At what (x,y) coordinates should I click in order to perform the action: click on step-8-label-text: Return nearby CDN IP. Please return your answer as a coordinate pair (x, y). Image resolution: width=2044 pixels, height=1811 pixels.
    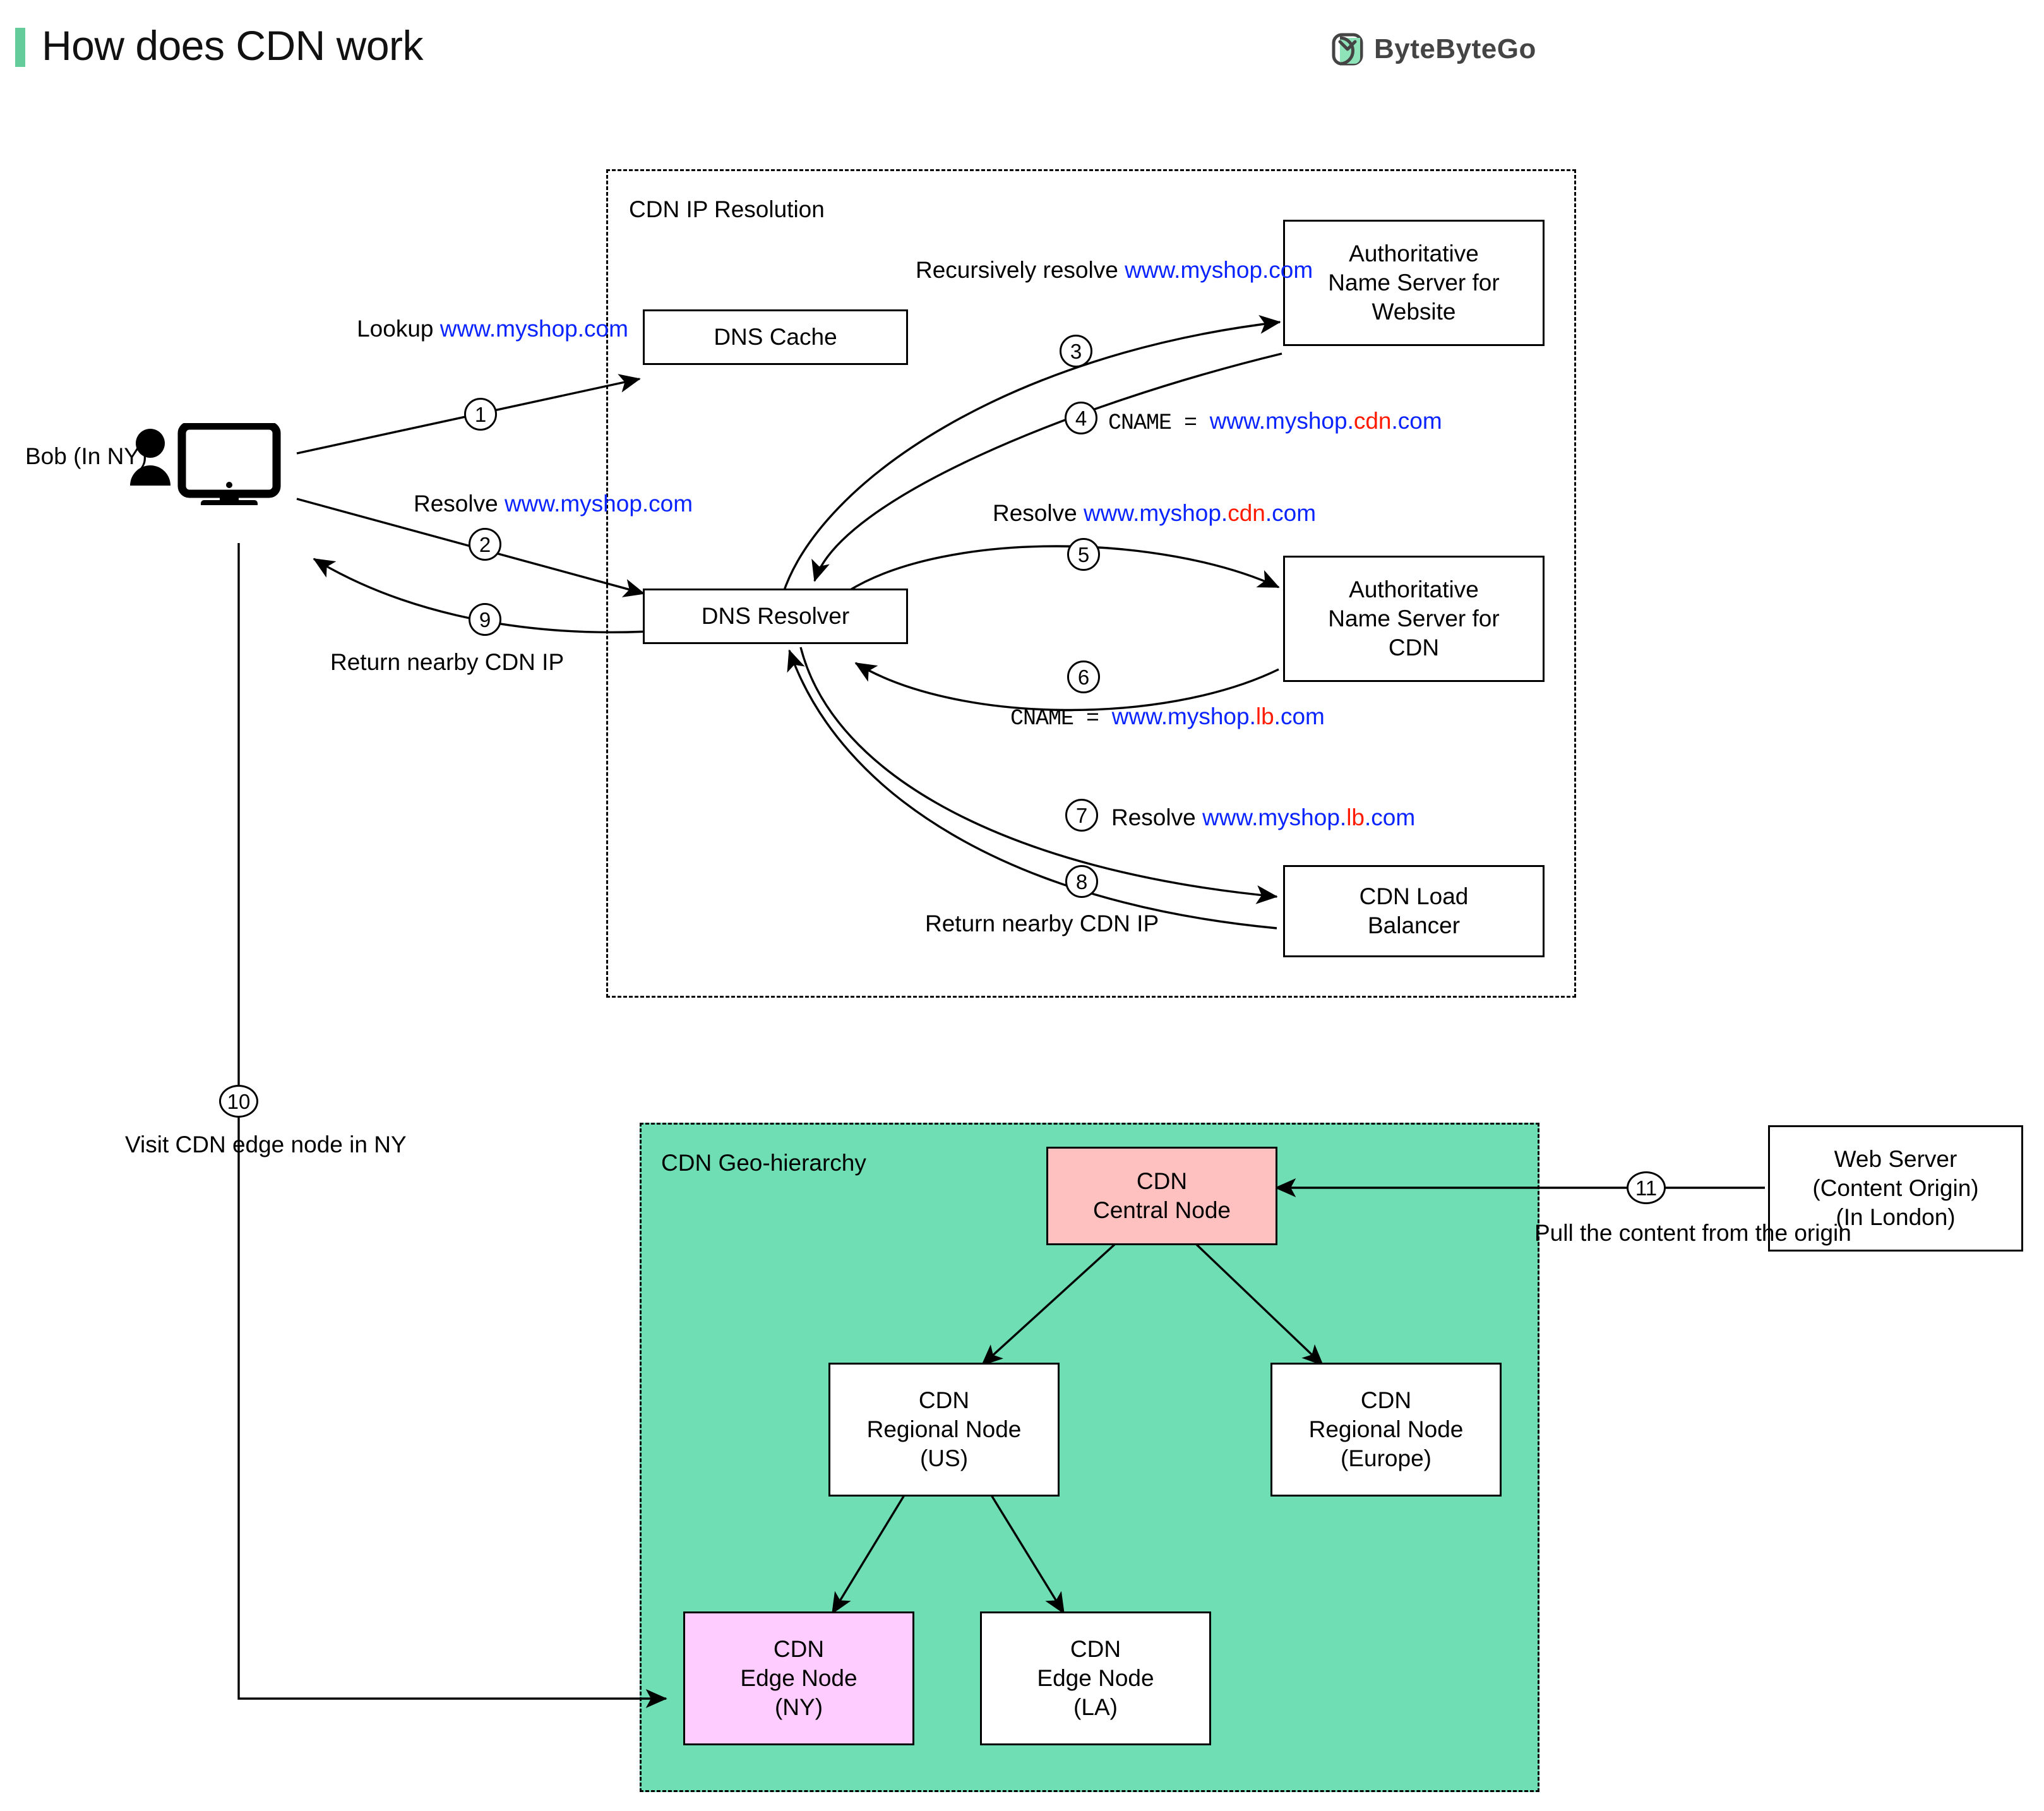
    Looking at the image, I should click on (1042, 923).